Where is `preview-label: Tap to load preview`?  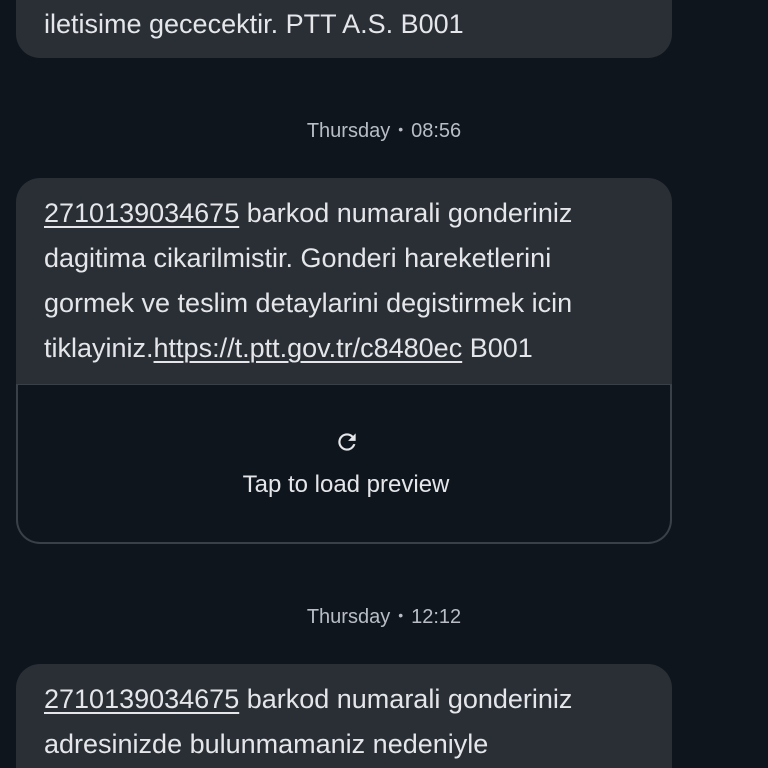 preview-label: Tap to load preview is located at coordinates (346, 484).